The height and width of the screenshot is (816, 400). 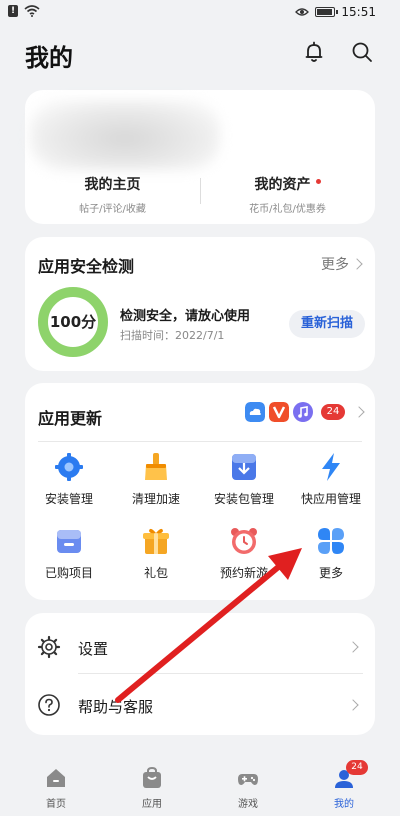 I want to click on home-icon, so click(x=56, y=778).